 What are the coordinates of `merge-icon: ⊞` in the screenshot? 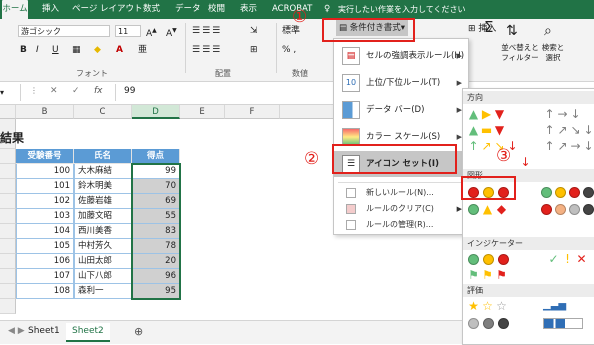 It's located at (254, 50).